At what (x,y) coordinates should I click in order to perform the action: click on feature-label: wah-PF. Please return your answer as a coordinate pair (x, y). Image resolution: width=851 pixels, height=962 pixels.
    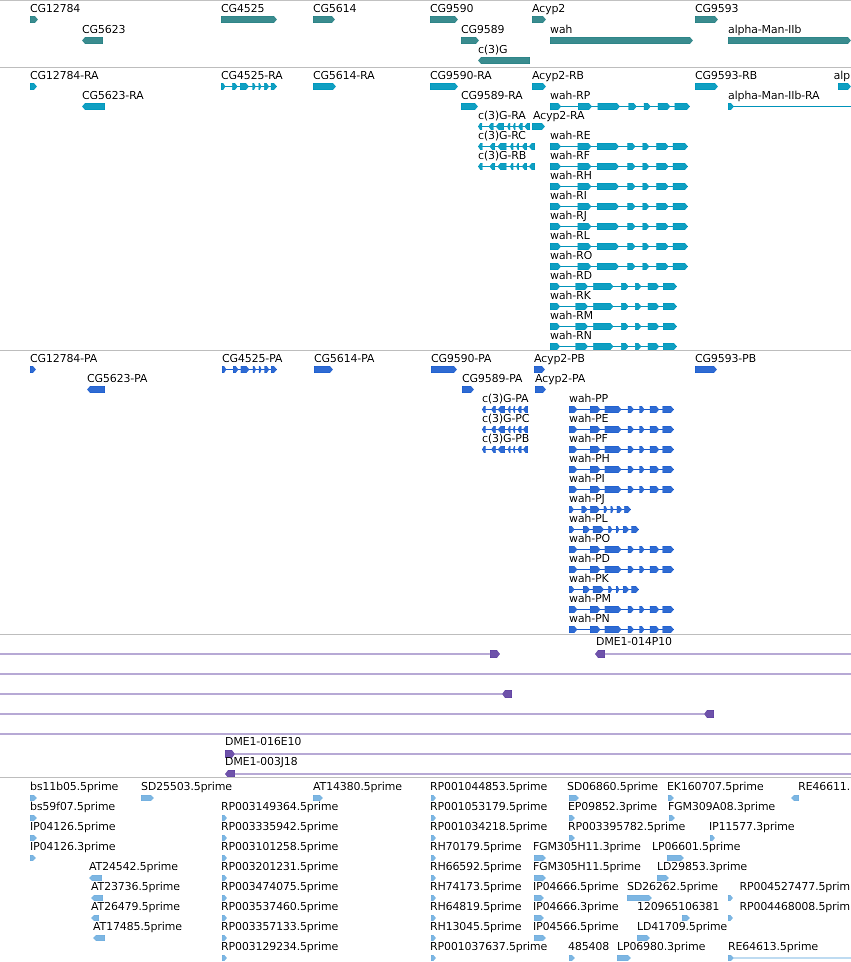
    Looking at the image, I should click on (588, 438).